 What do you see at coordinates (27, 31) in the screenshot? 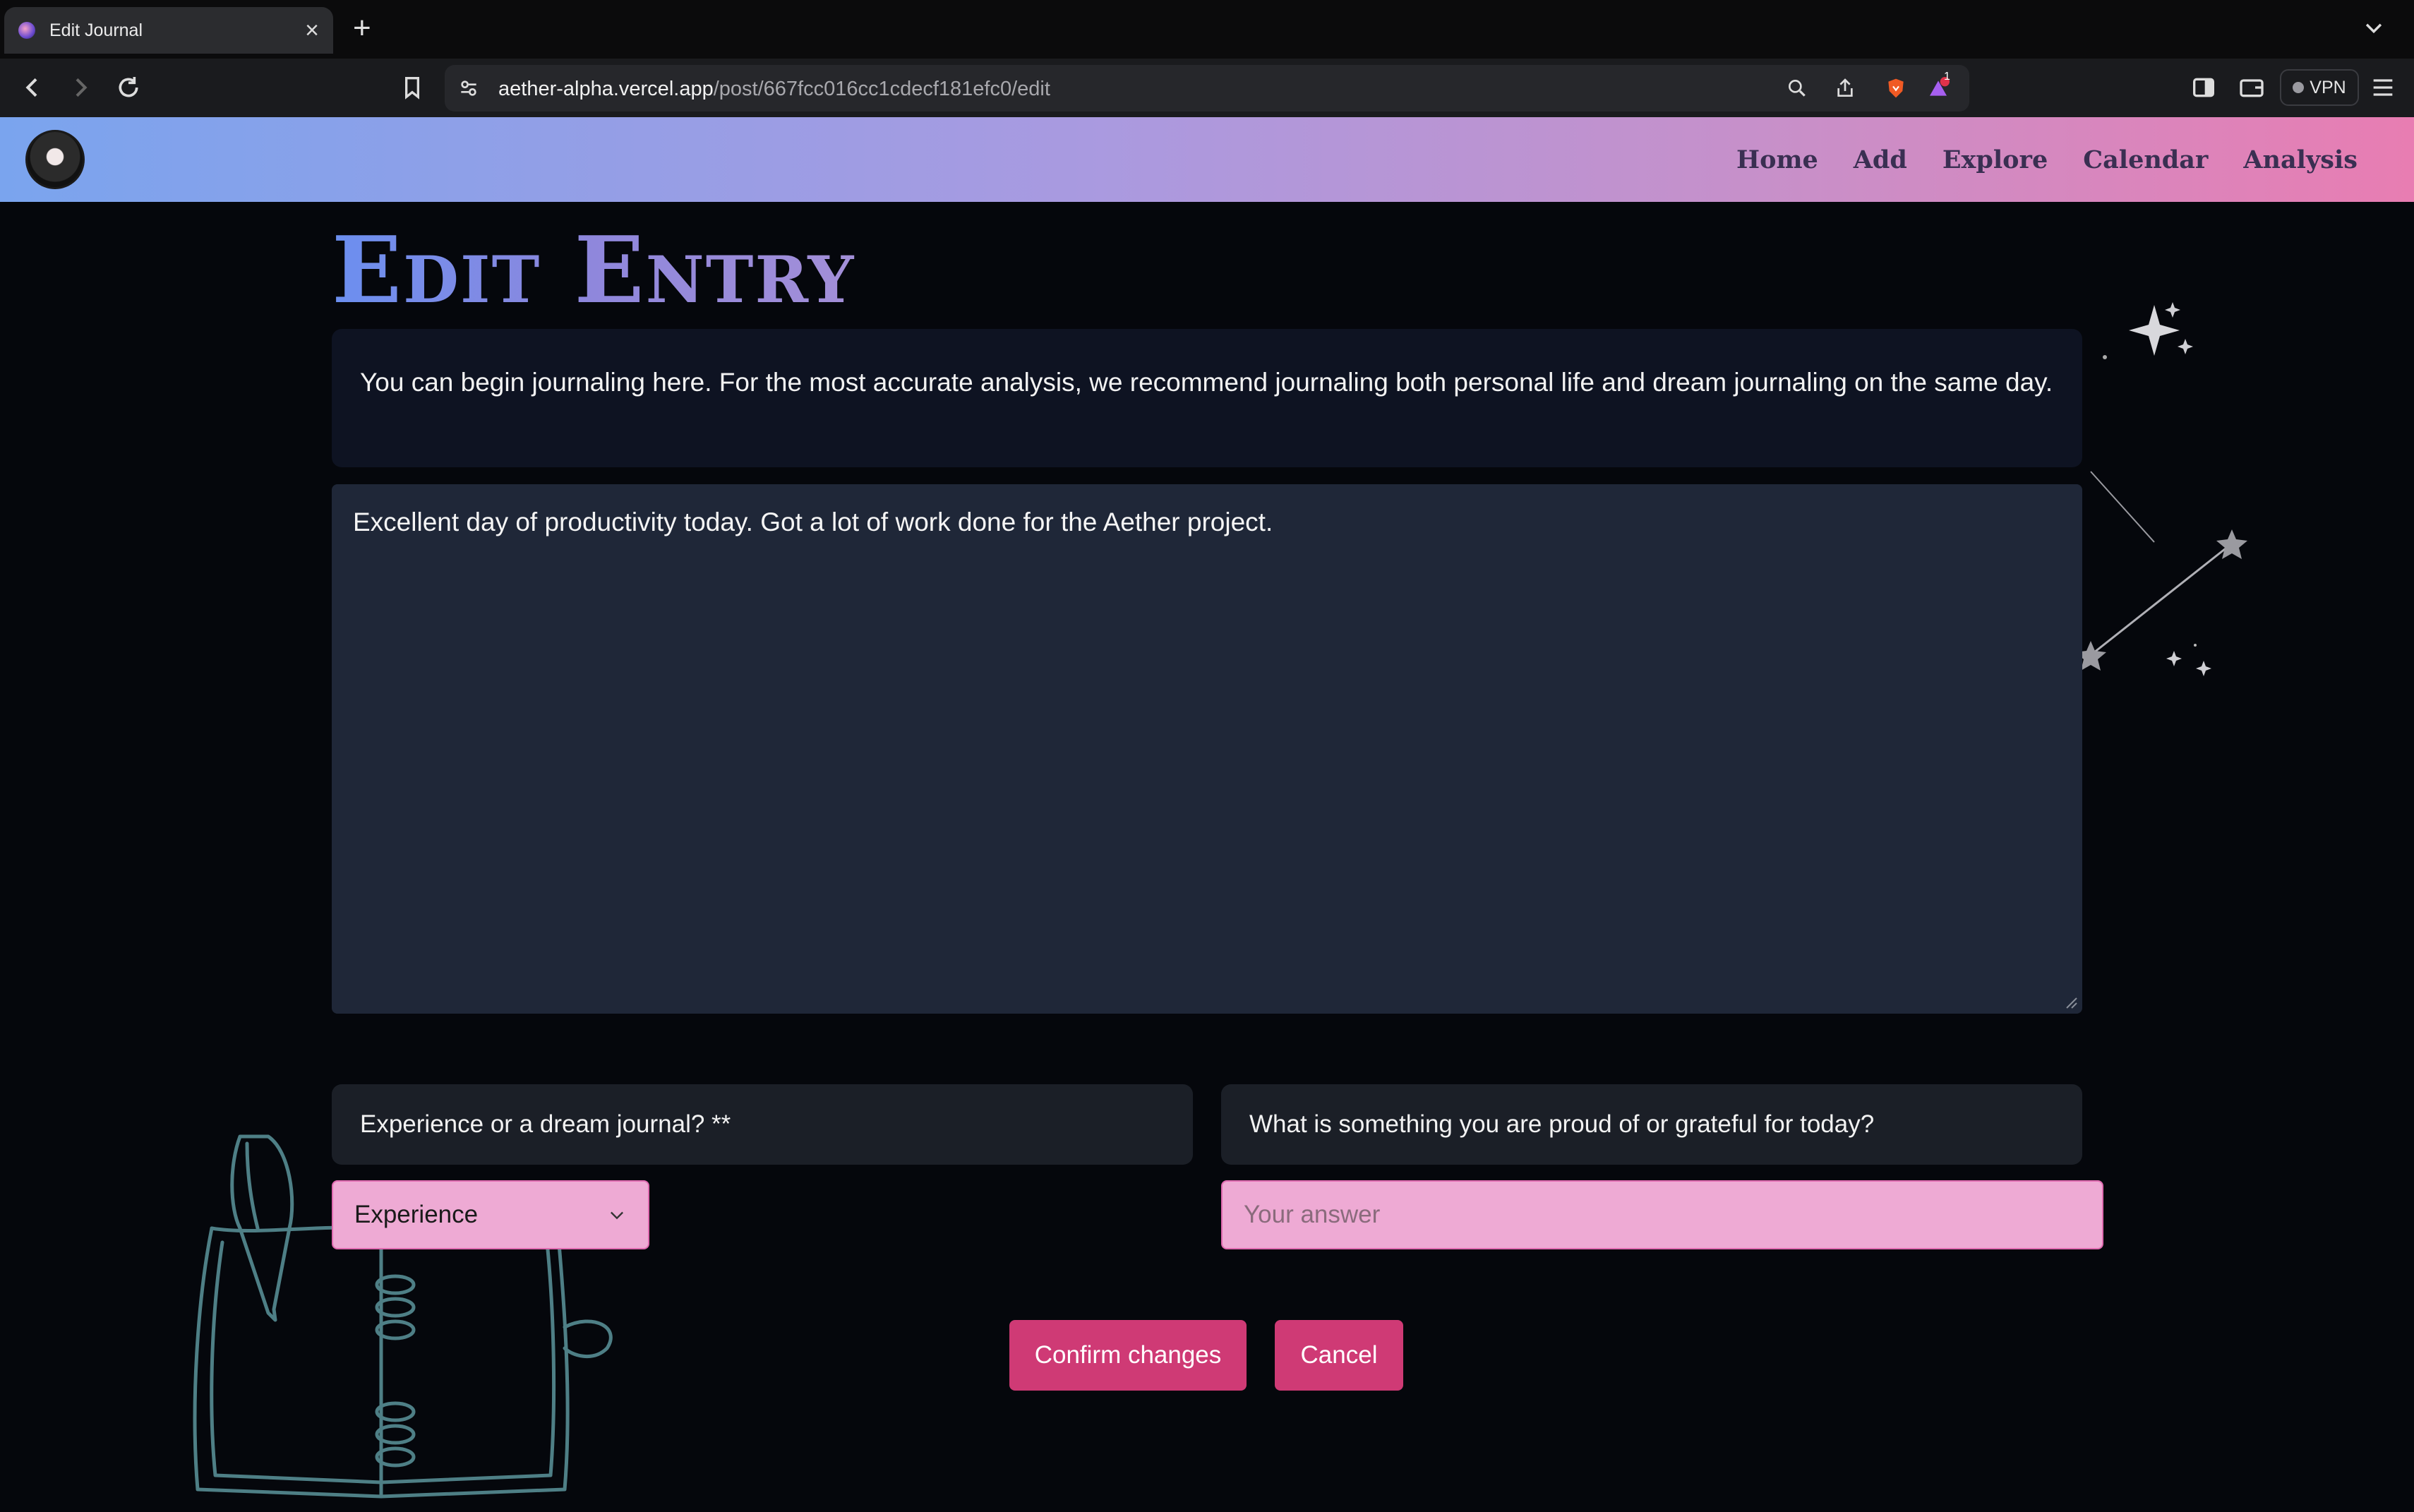
I see `site-favicon-icon` at bounding box center [27, 31].